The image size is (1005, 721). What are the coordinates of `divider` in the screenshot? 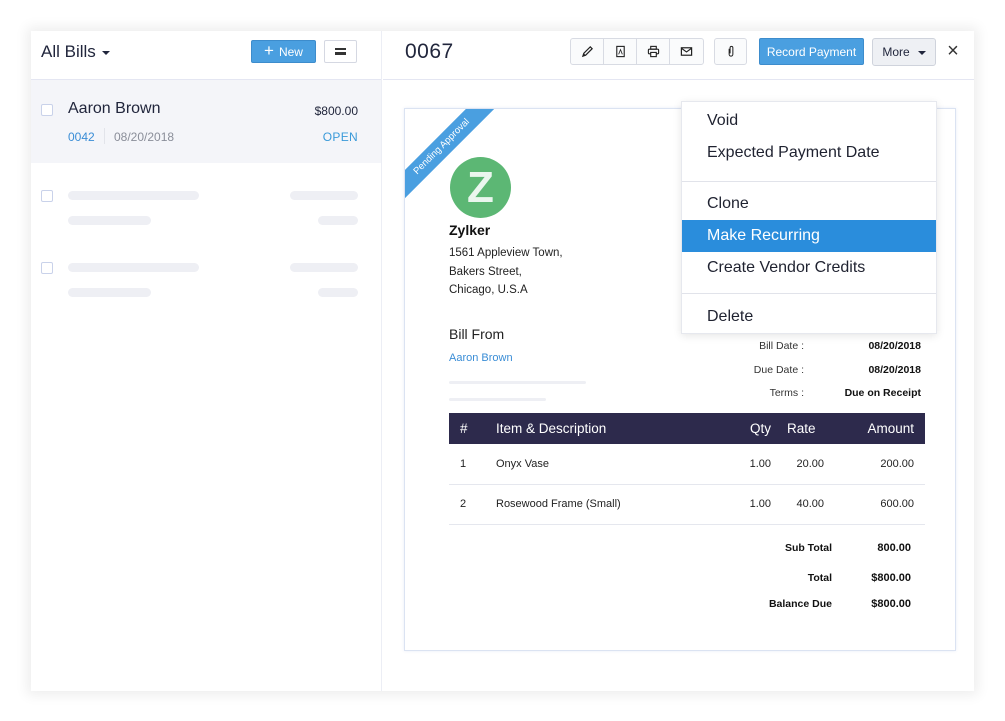 It's located at (104, 136).